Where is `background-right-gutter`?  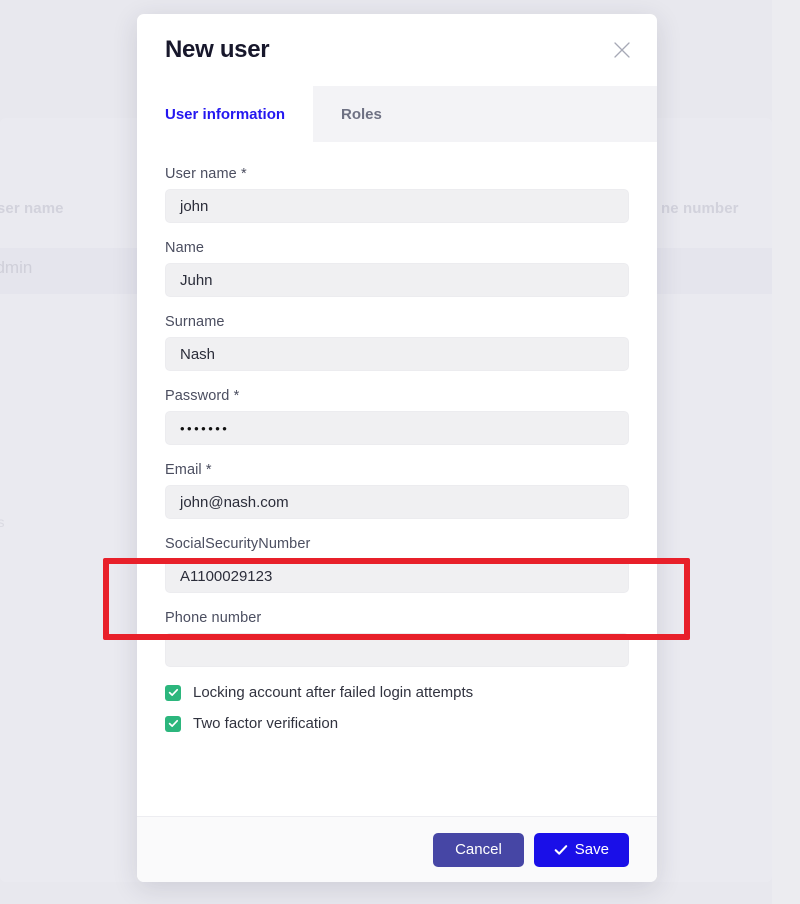
background-right-gutter is located at coordinates (786, 452).